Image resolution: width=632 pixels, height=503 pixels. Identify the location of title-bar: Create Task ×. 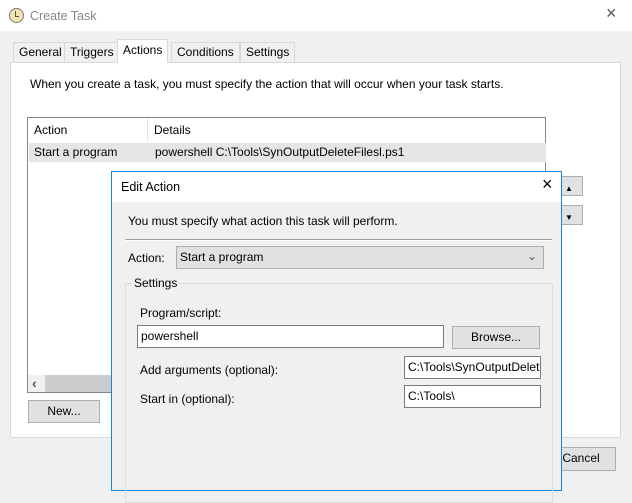
(316, 15).